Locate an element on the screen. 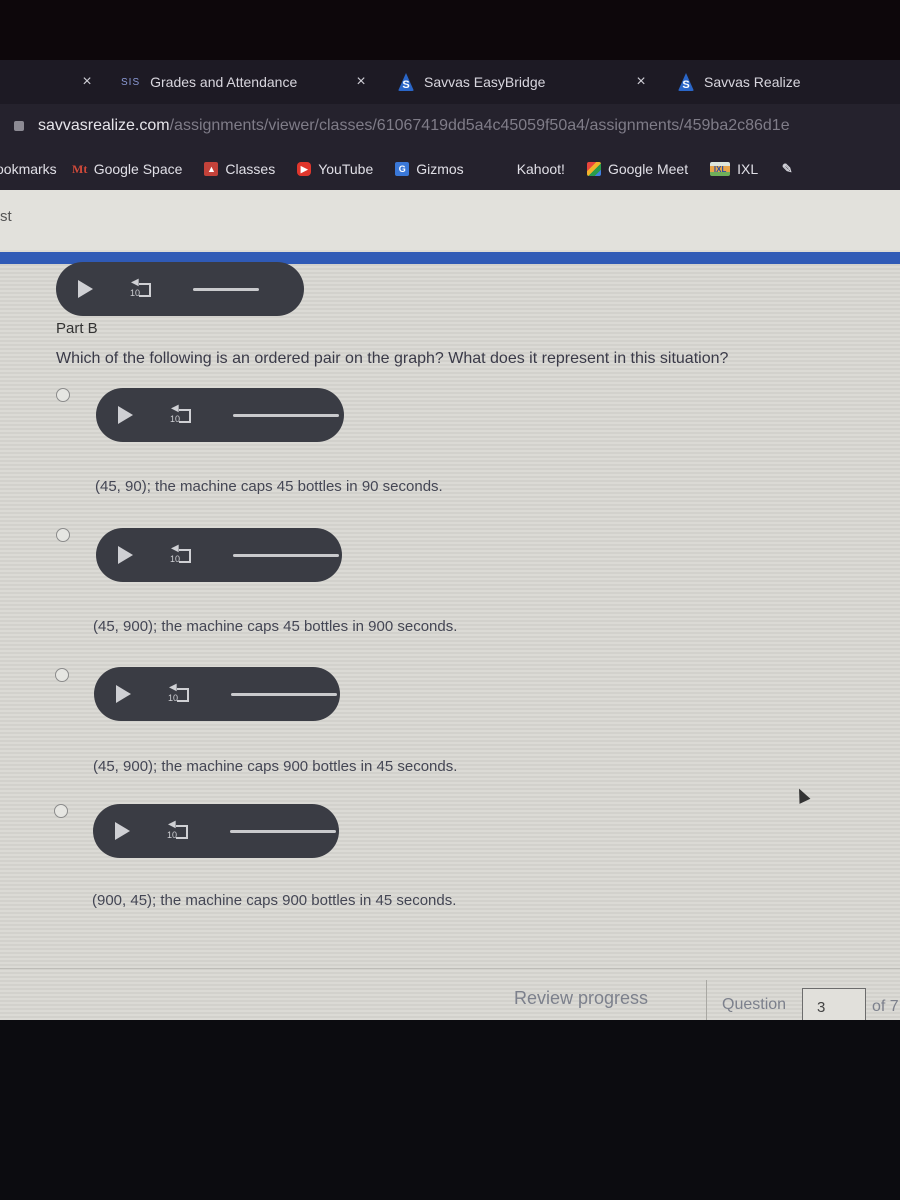 Image resolution: width=900 pixels, height=1200 pixels. prompt-audio-player: ◀ 10 is located at coordinates (180, 289).